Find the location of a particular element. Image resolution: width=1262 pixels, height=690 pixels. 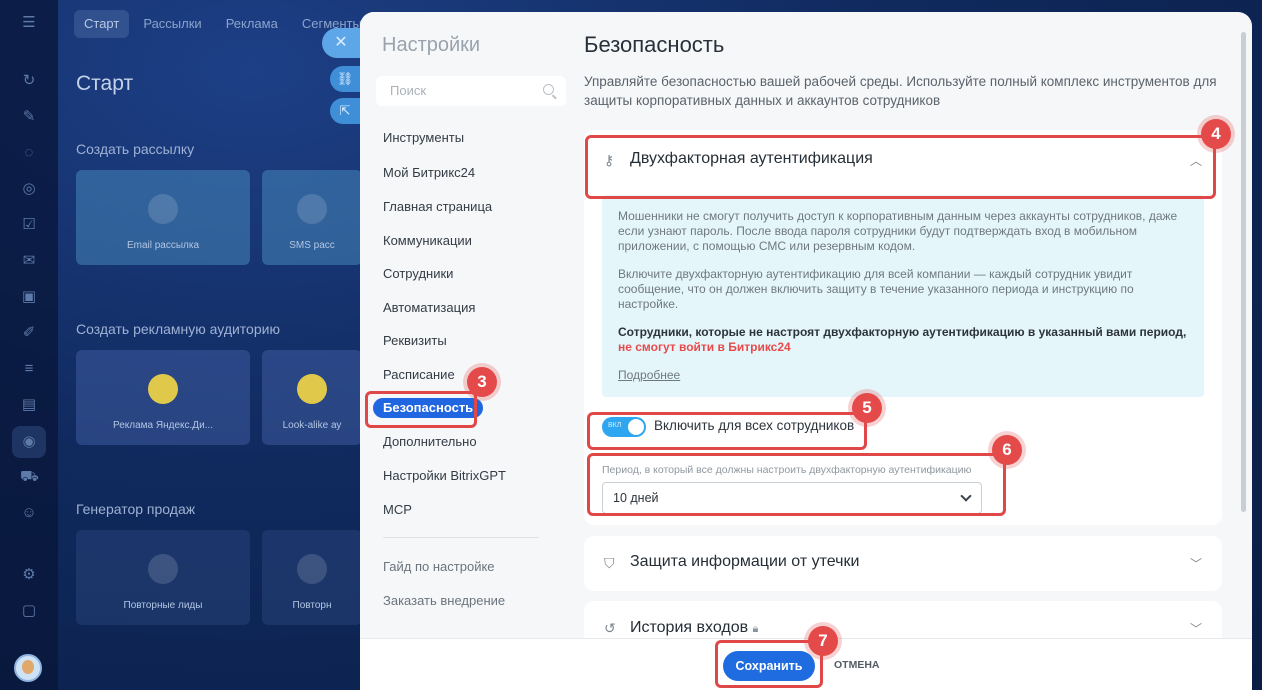

leak-protection-card: ⛉ Защита информации от утечки ﹀ is located at coordinates (903, 563).